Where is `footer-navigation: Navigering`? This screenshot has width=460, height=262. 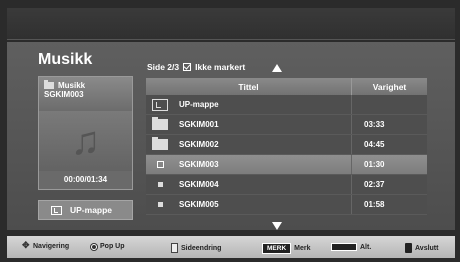
footer-navigation: Navigering is located at coordinates (46, 245).